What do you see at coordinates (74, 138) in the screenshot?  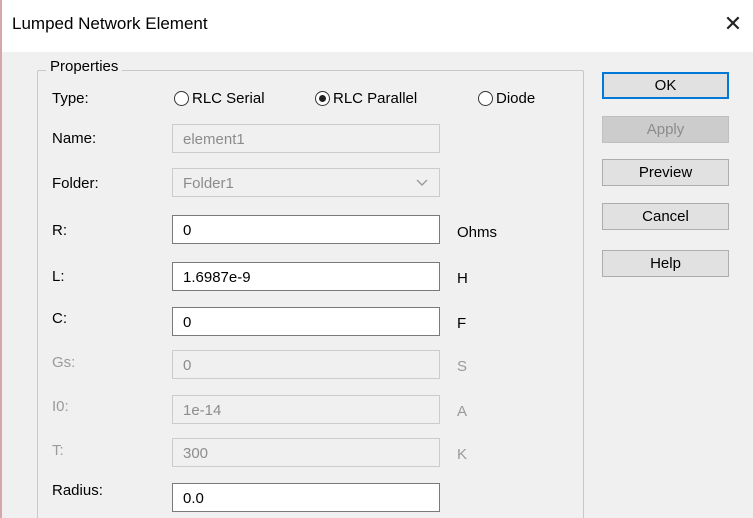 I see `name-label: Name:` at bounding box center [74, 138].